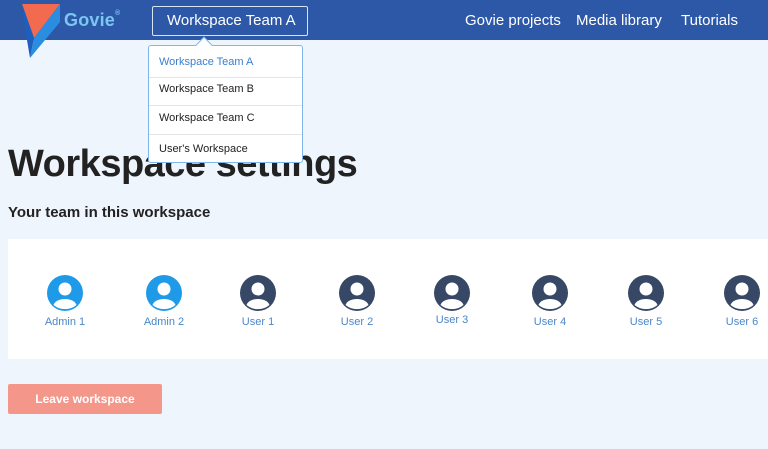  I want to click on leave-workspace-button: Leave workspace, so click(85, 399).